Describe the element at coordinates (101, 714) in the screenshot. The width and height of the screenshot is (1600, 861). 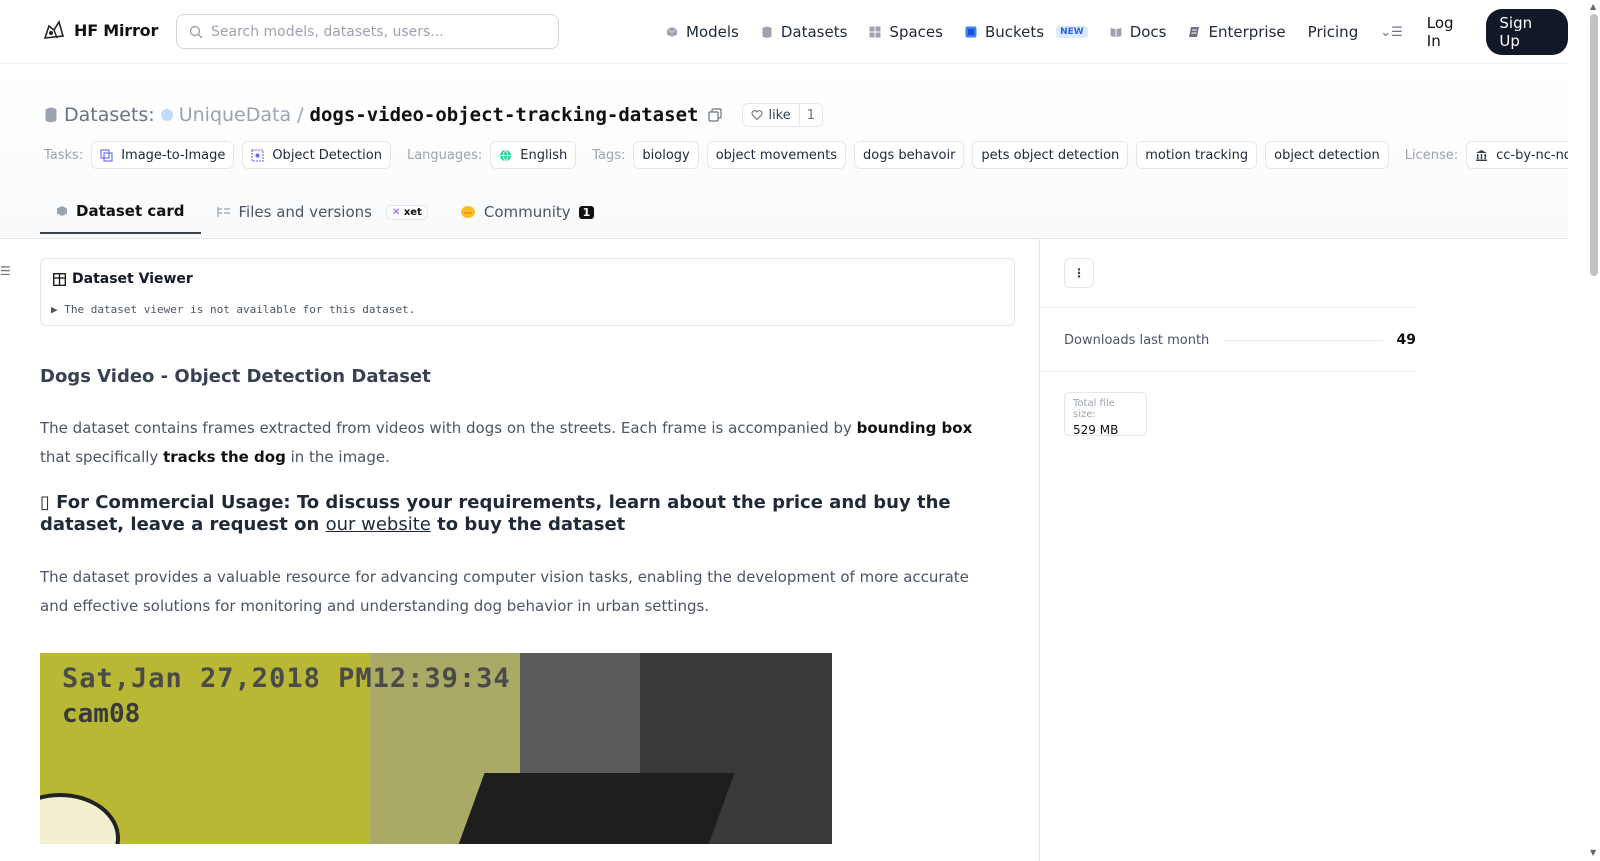
I see `image-camera-label: cam08` at that location.